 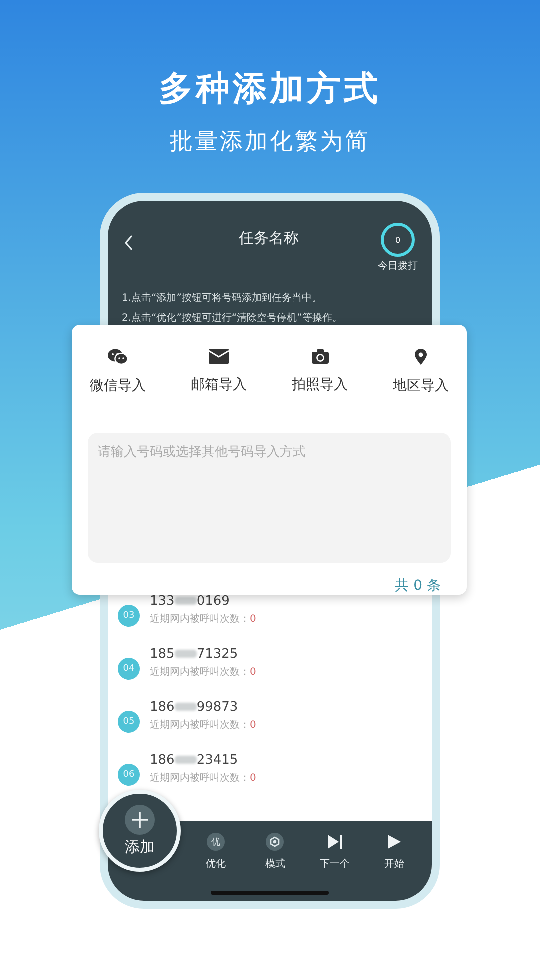 I want to click on import-option: 地区导入, so click(x=421, y=377).